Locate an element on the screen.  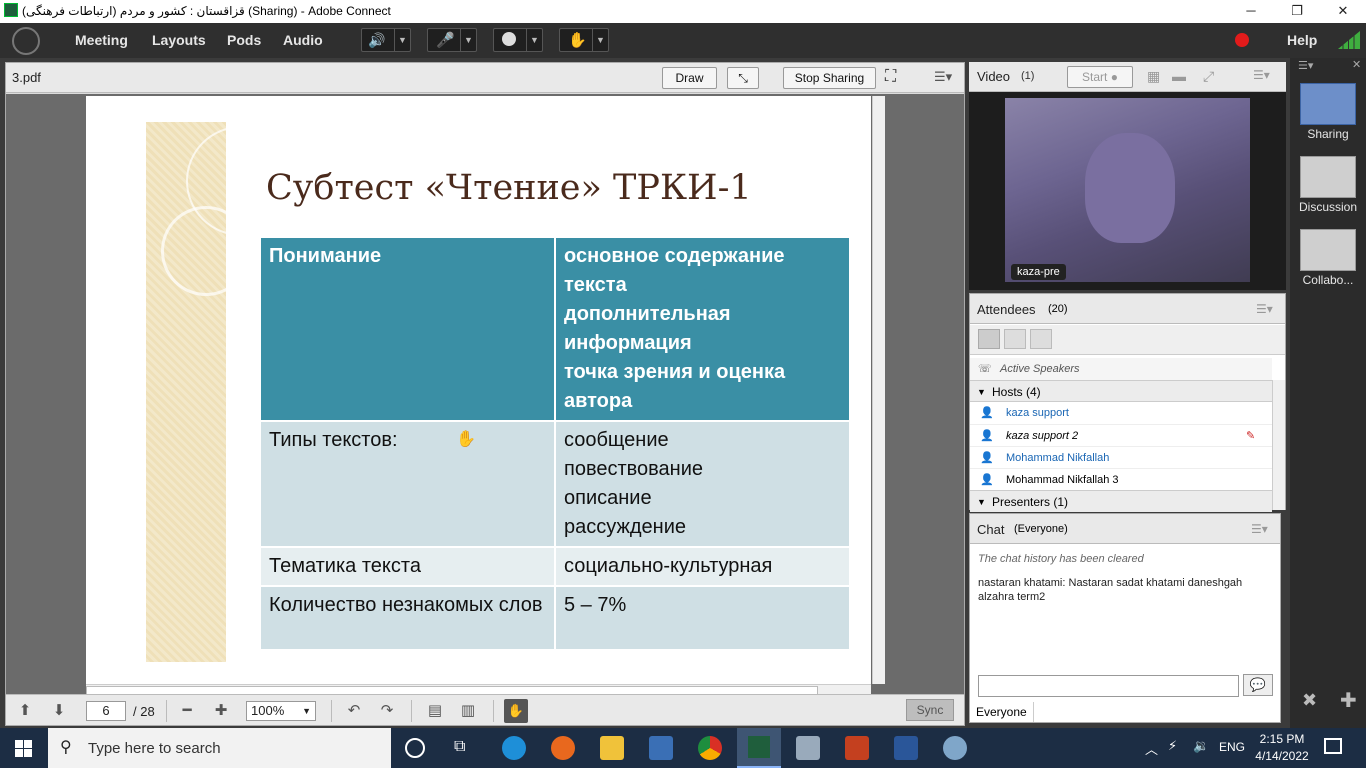
cortana-icon is located at coordinates (415, 748).